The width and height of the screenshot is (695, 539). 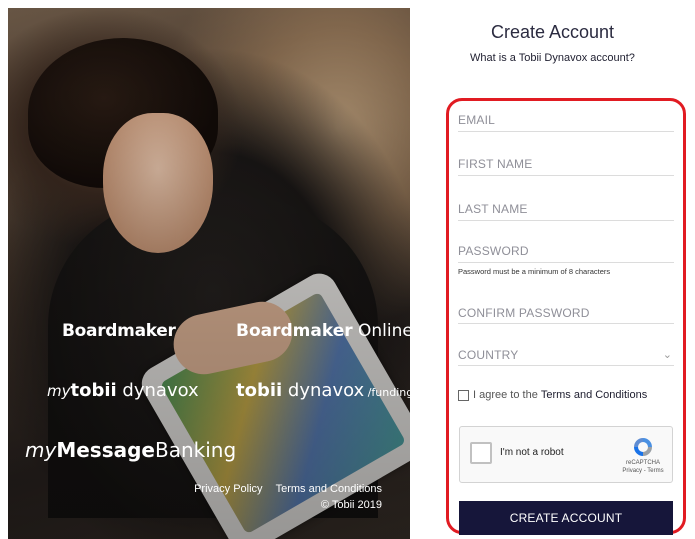 What do you see at coordinates (505, 395) in the screenshot?
I see `agree-text: I agree to the` at bounding box center [505, 395].